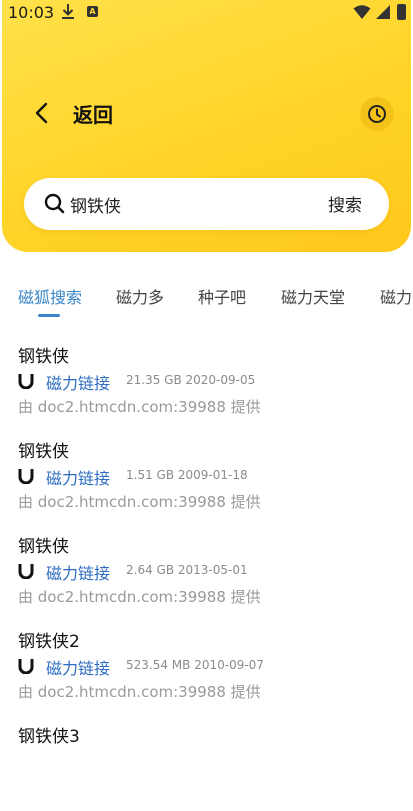  I want to click on search-bar: 搜索, so click(206, 204).